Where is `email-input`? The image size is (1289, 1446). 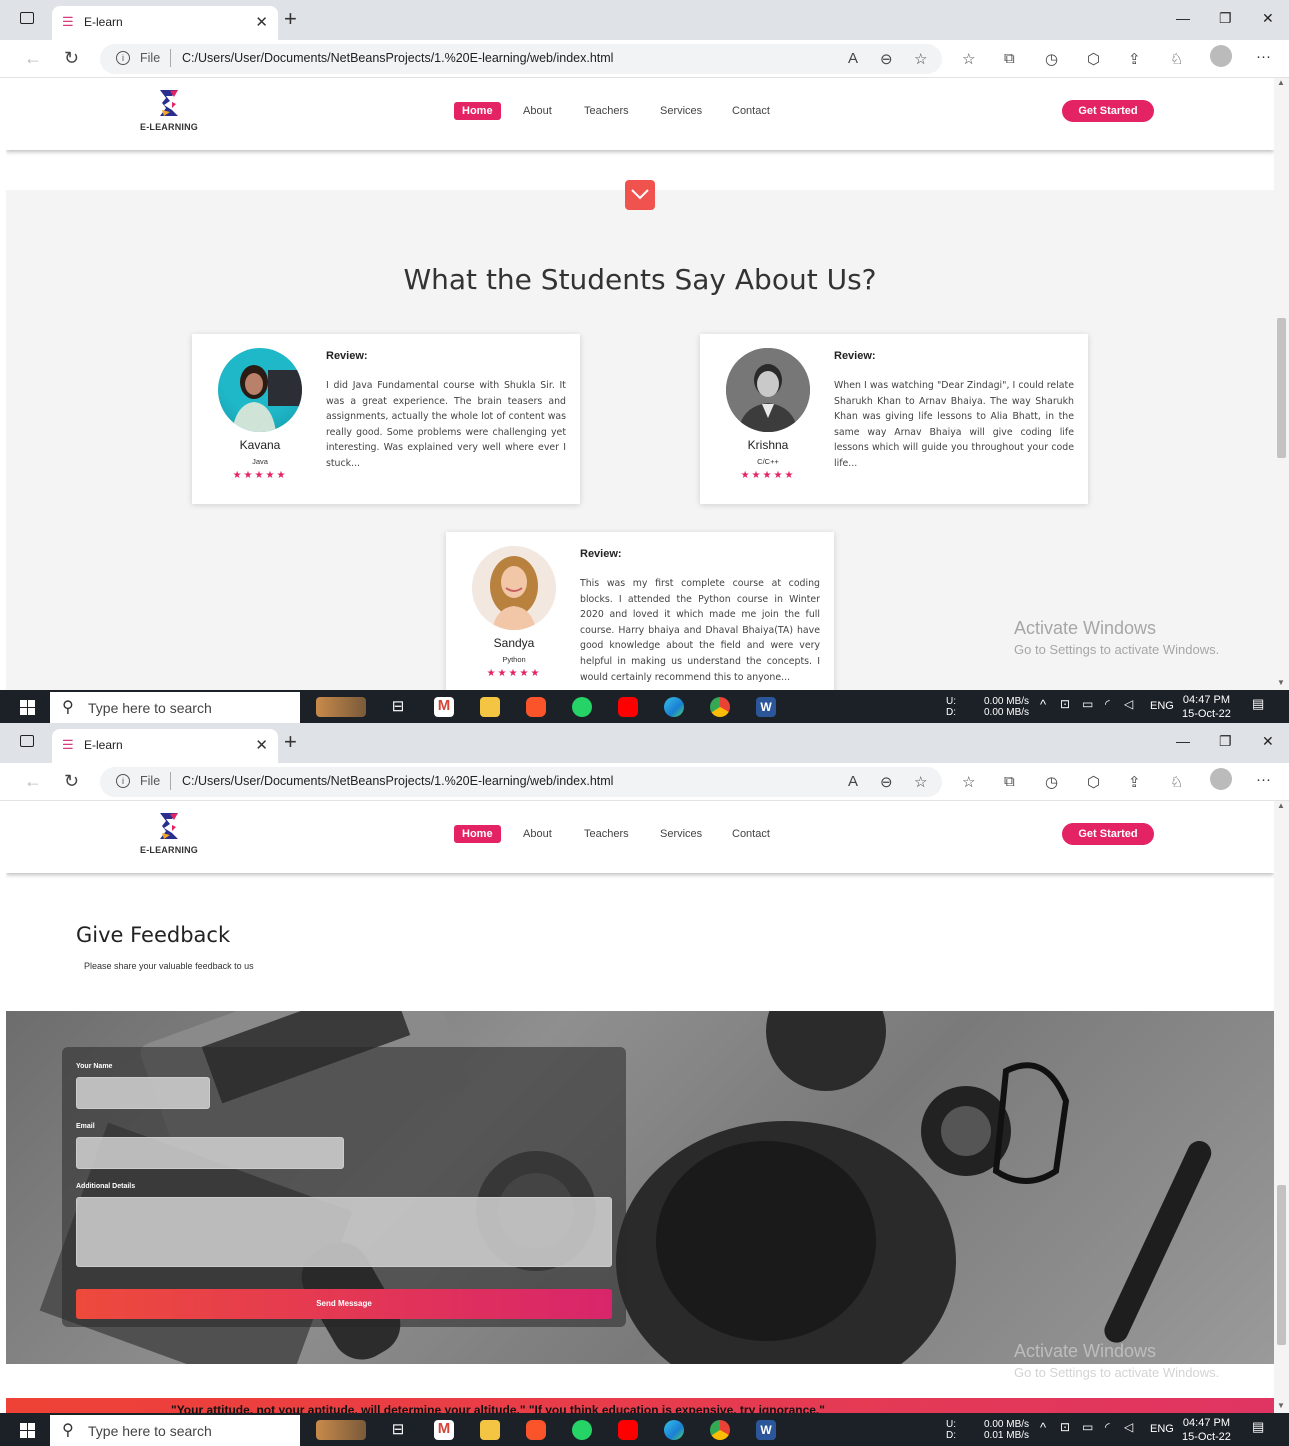 email-input is located at coordinates (210, 1153).